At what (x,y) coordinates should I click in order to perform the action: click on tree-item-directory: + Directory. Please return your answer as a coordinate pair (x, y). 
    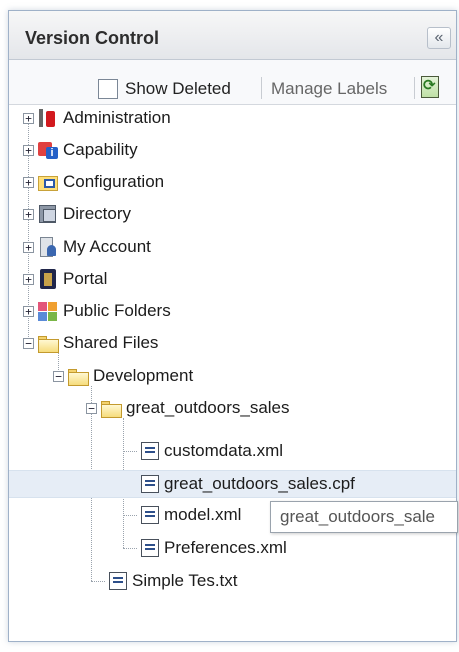
    Looking at the image, I should click on (77, 214).